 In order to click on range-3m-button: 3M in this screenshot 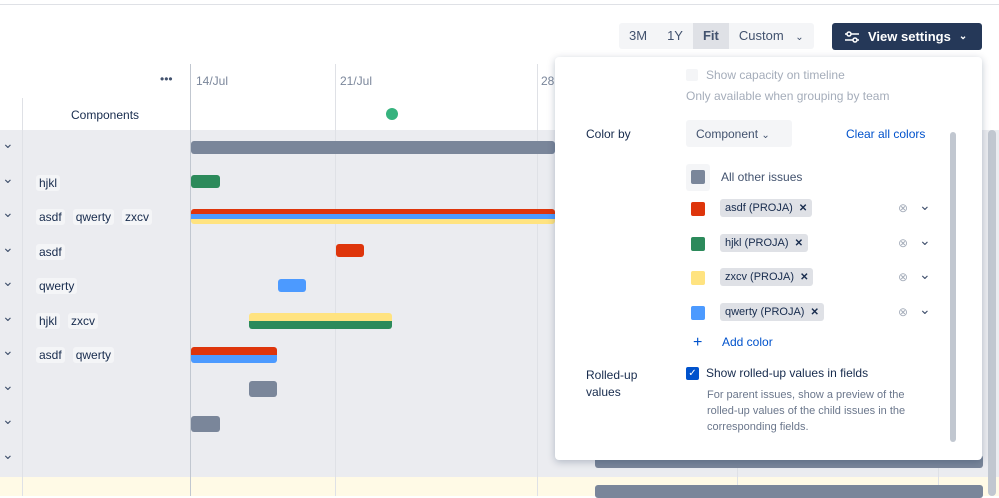, I will do `click(638, 36)`.